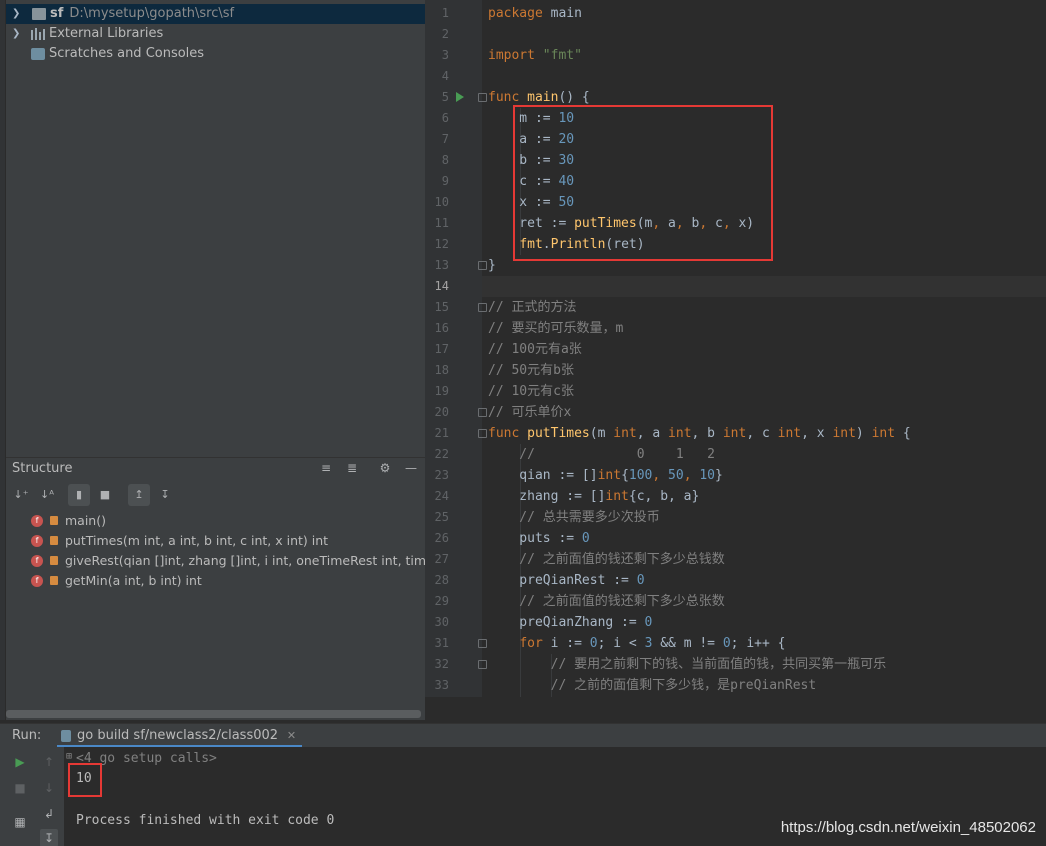 The width and height of the screenshot is (1046, 846). I want to click on code-line: // 100元有a张, so click(535, 349).